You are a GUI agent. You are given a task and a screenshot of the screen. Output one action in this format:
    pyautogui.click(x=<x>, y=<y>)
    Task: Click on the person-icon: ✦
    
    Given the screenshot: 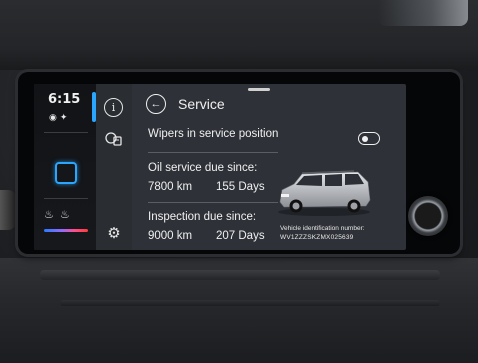 What is the action you would take?
    pyautogui.click(x=65, y=117)
    